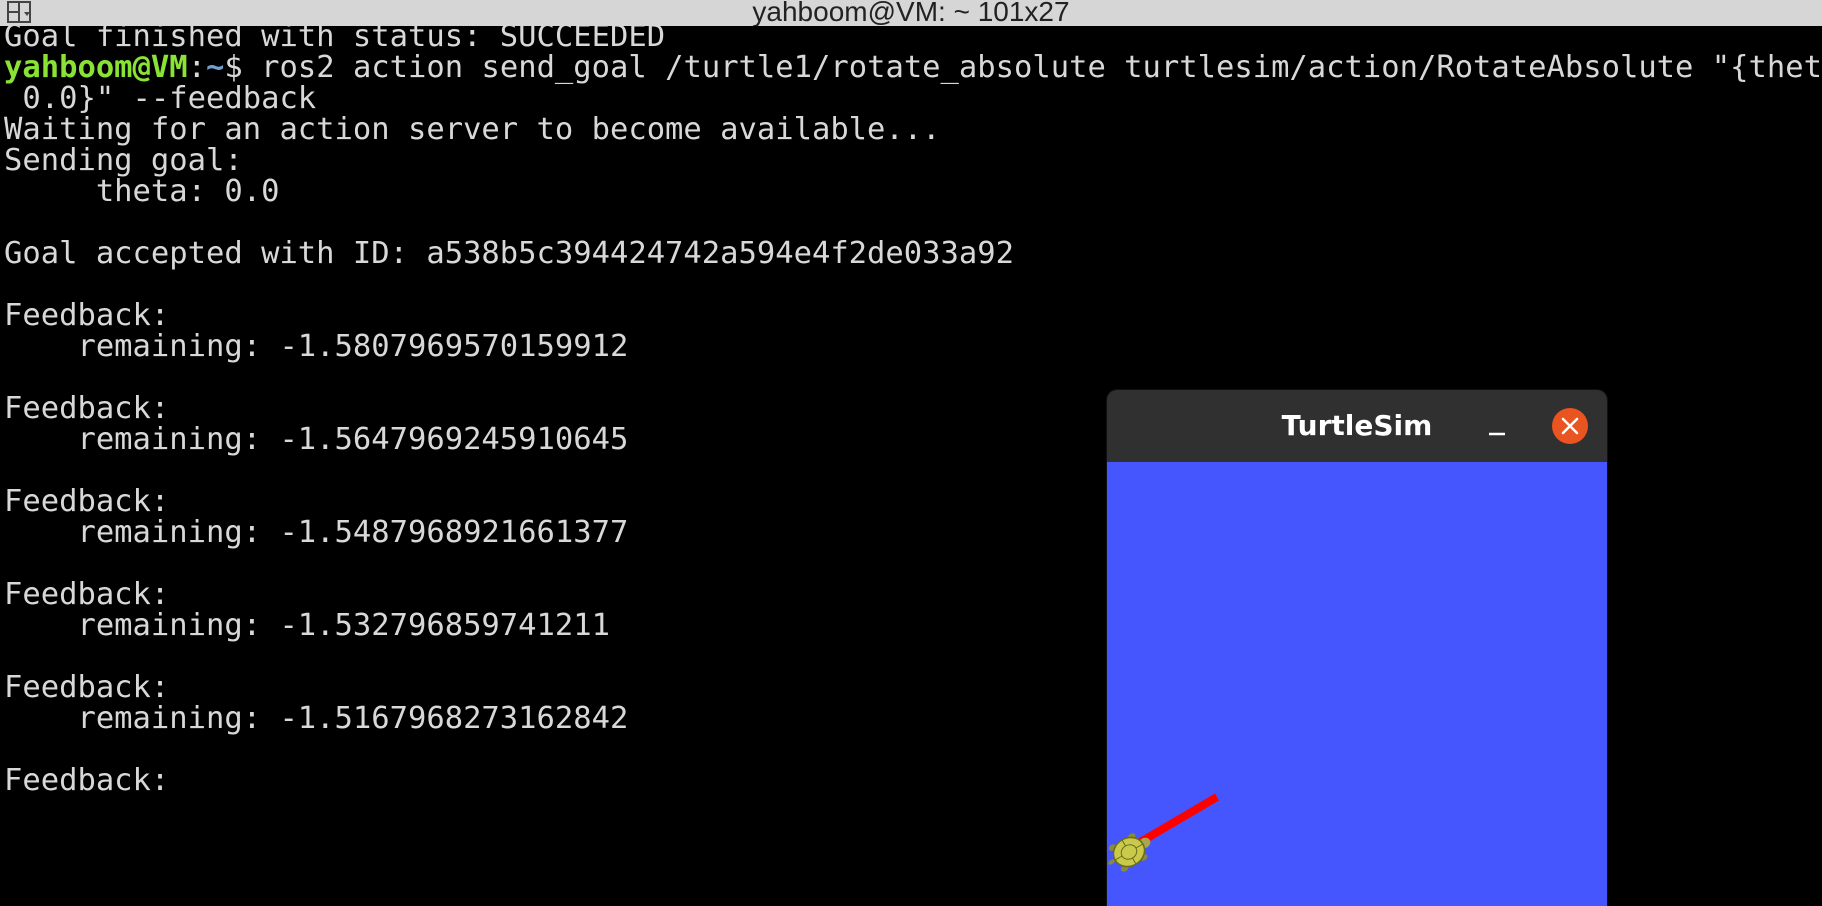 The image size is (1822, 906). Describe the element at coordinates (1357, 684) in the screenshot. I see `turtlesim-canvas` at that location.